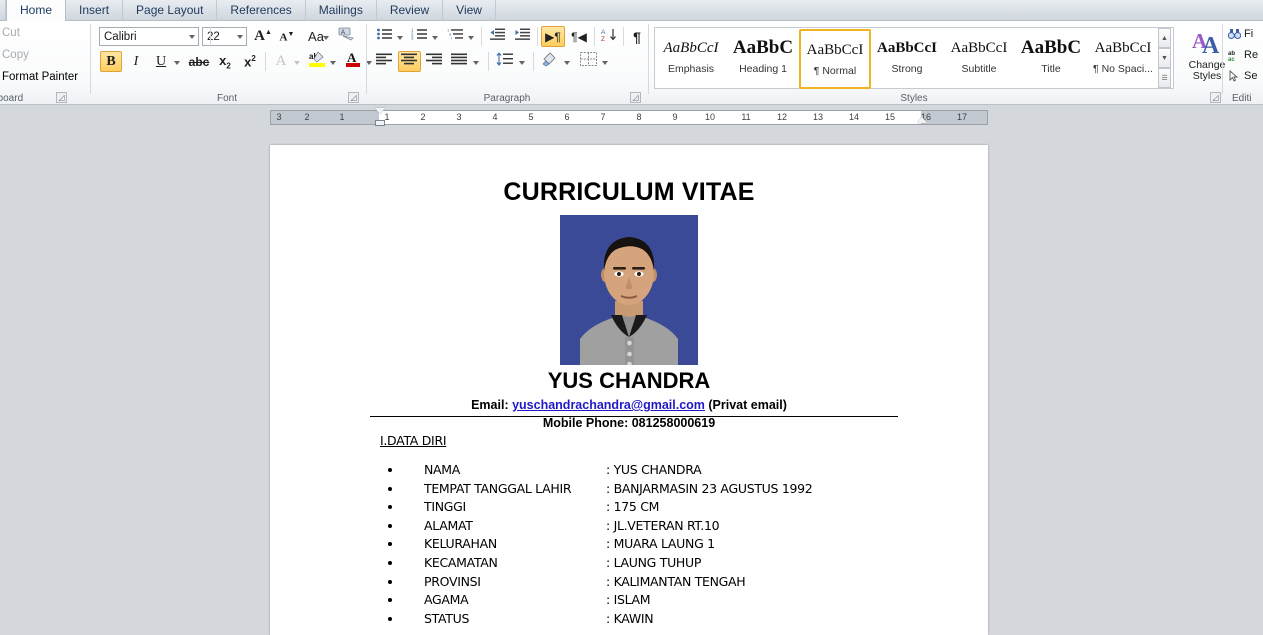  What do you see at coordinates (263, 36) in the screenshot?
I see `grow-font-button: A▲` at bounding box center [263, 36].